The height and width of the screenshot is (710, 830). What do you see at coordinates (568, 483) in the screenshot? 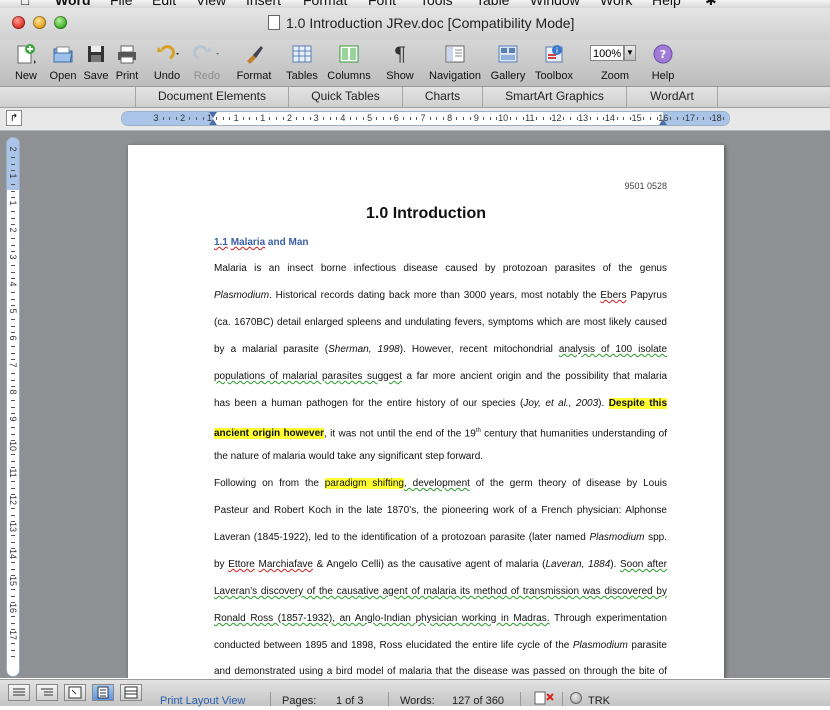
I see `text-run: of the germ theory of disease by Louis` at bounding box center [568, 483].